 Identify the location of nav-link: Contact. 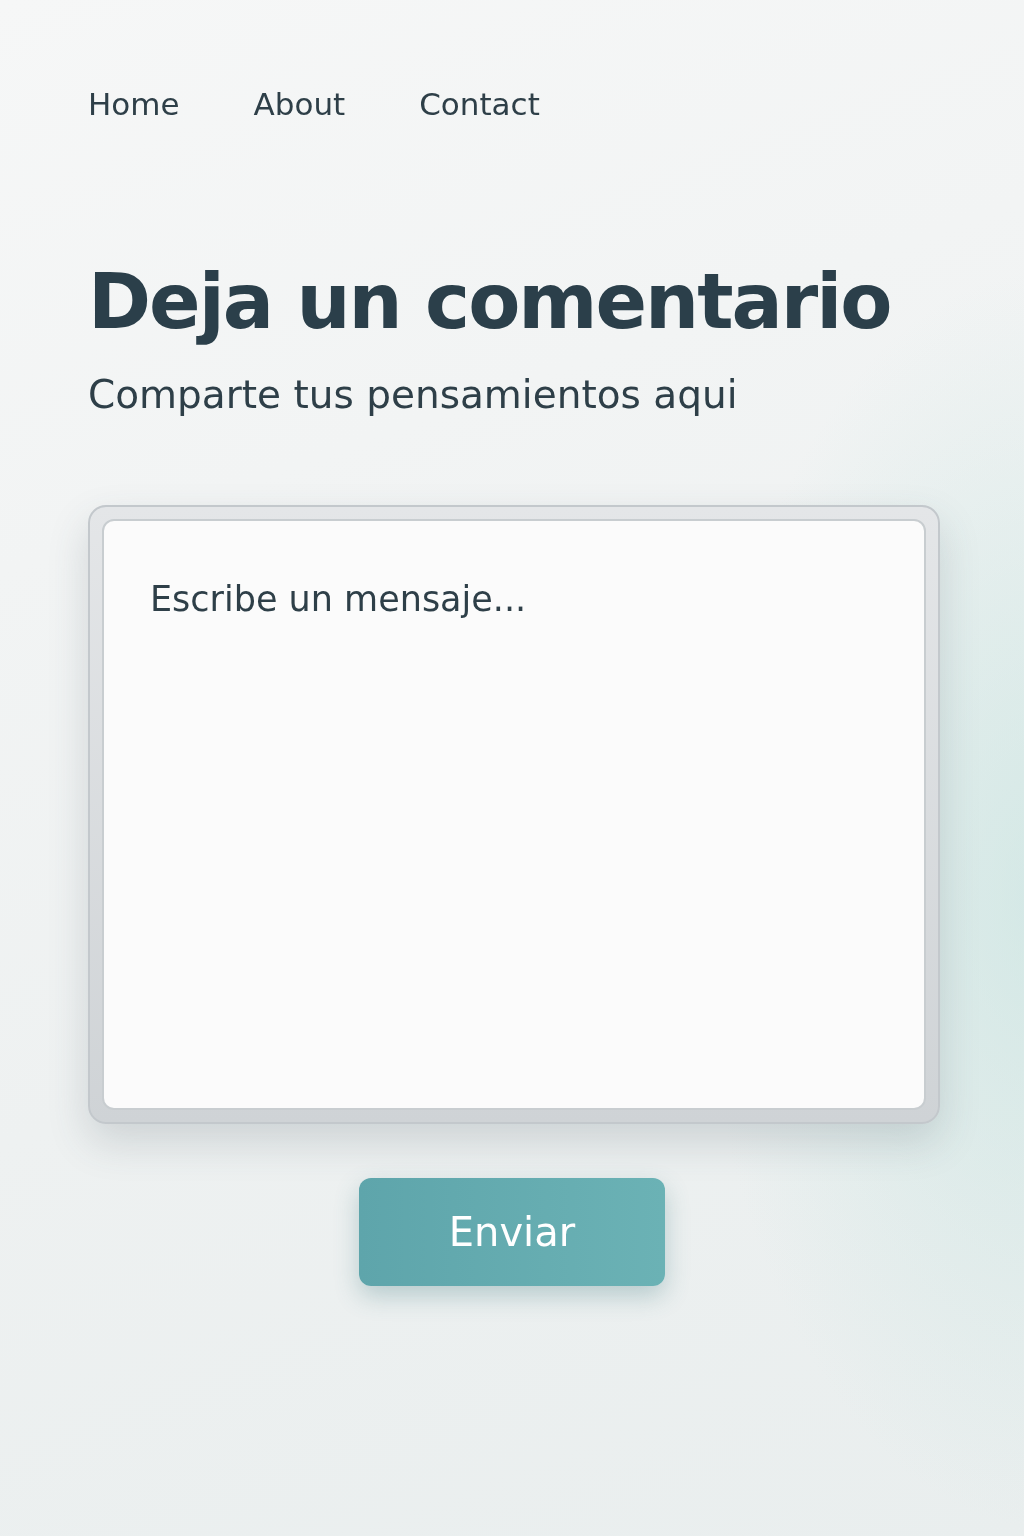
(479, 104).